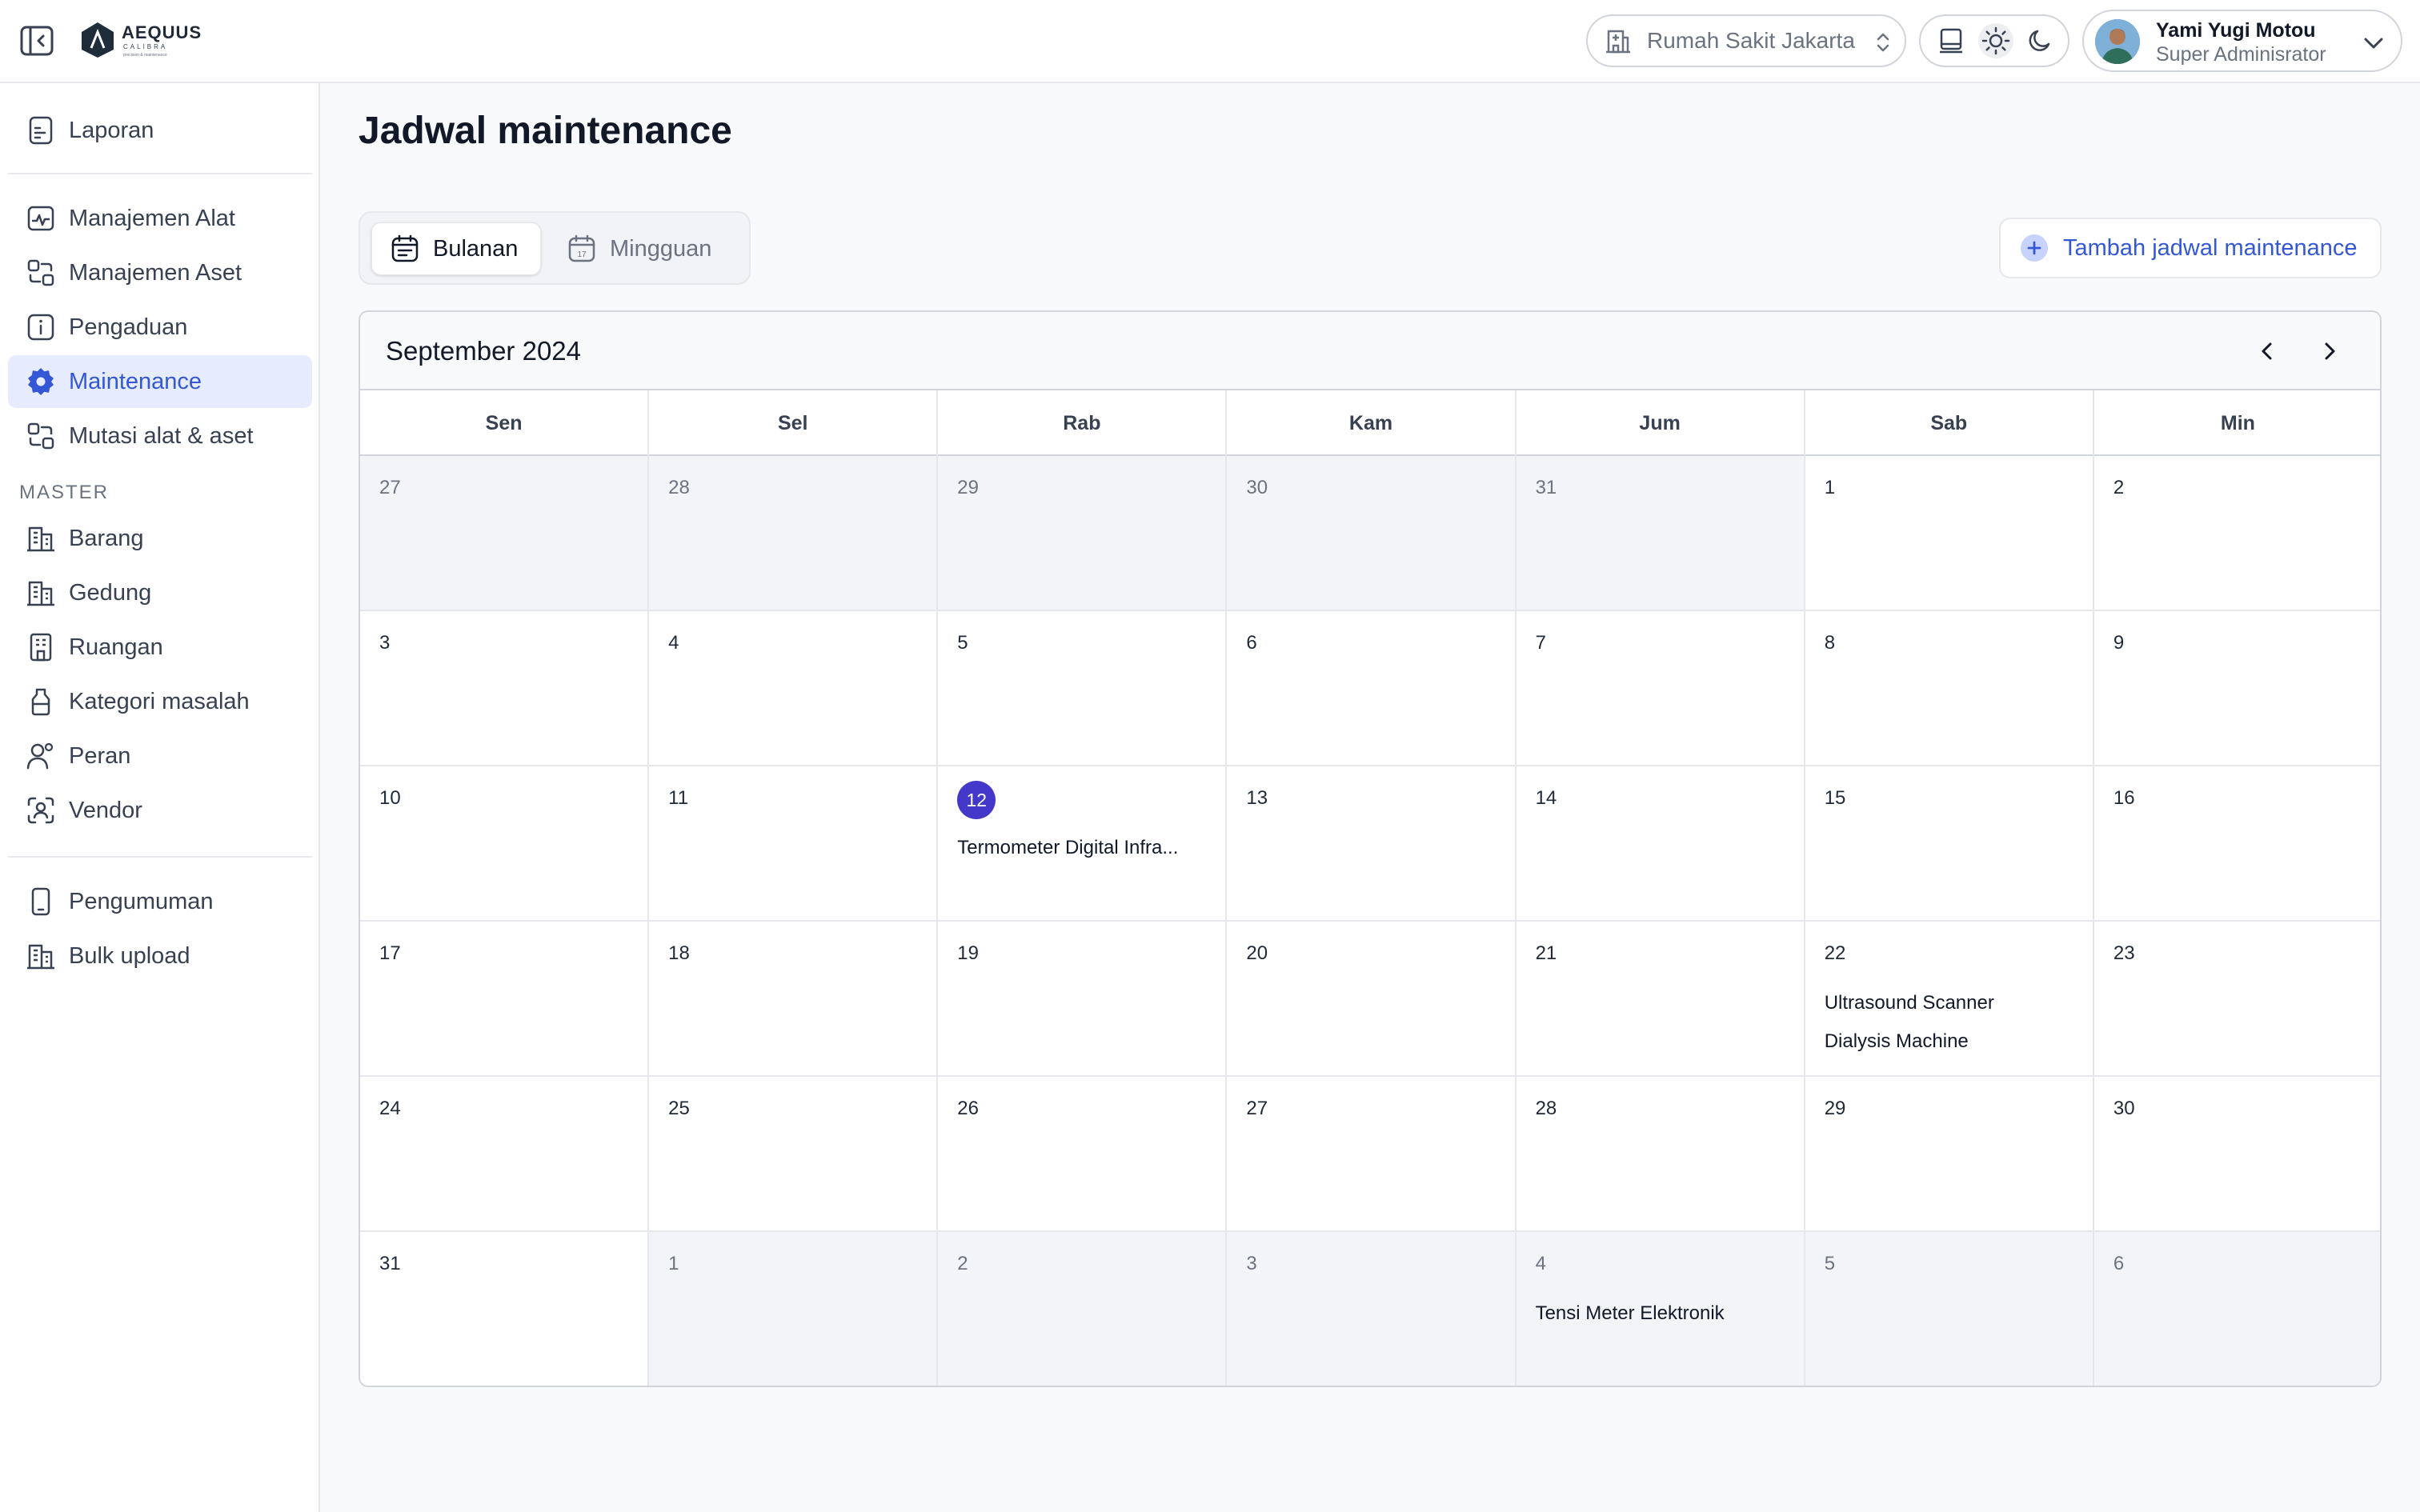  What do you see at coordinates (2242, 41) in the screenshot?
I see `user-menu: Yami Yugi Motou Super Adminisrator` at bounding box center [2242, 41].